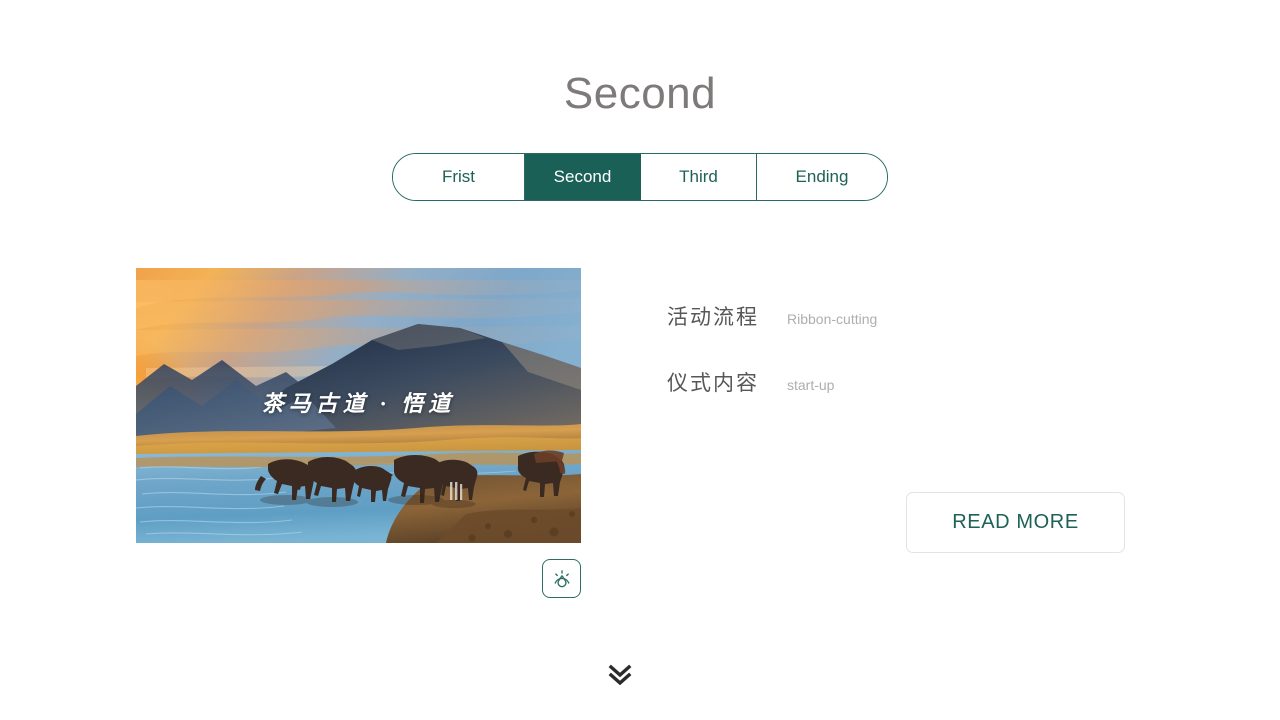 The height and width of the screenshot is (720, 1280). I want to click on read-more-button: READ MORE, so click(1015, 522).